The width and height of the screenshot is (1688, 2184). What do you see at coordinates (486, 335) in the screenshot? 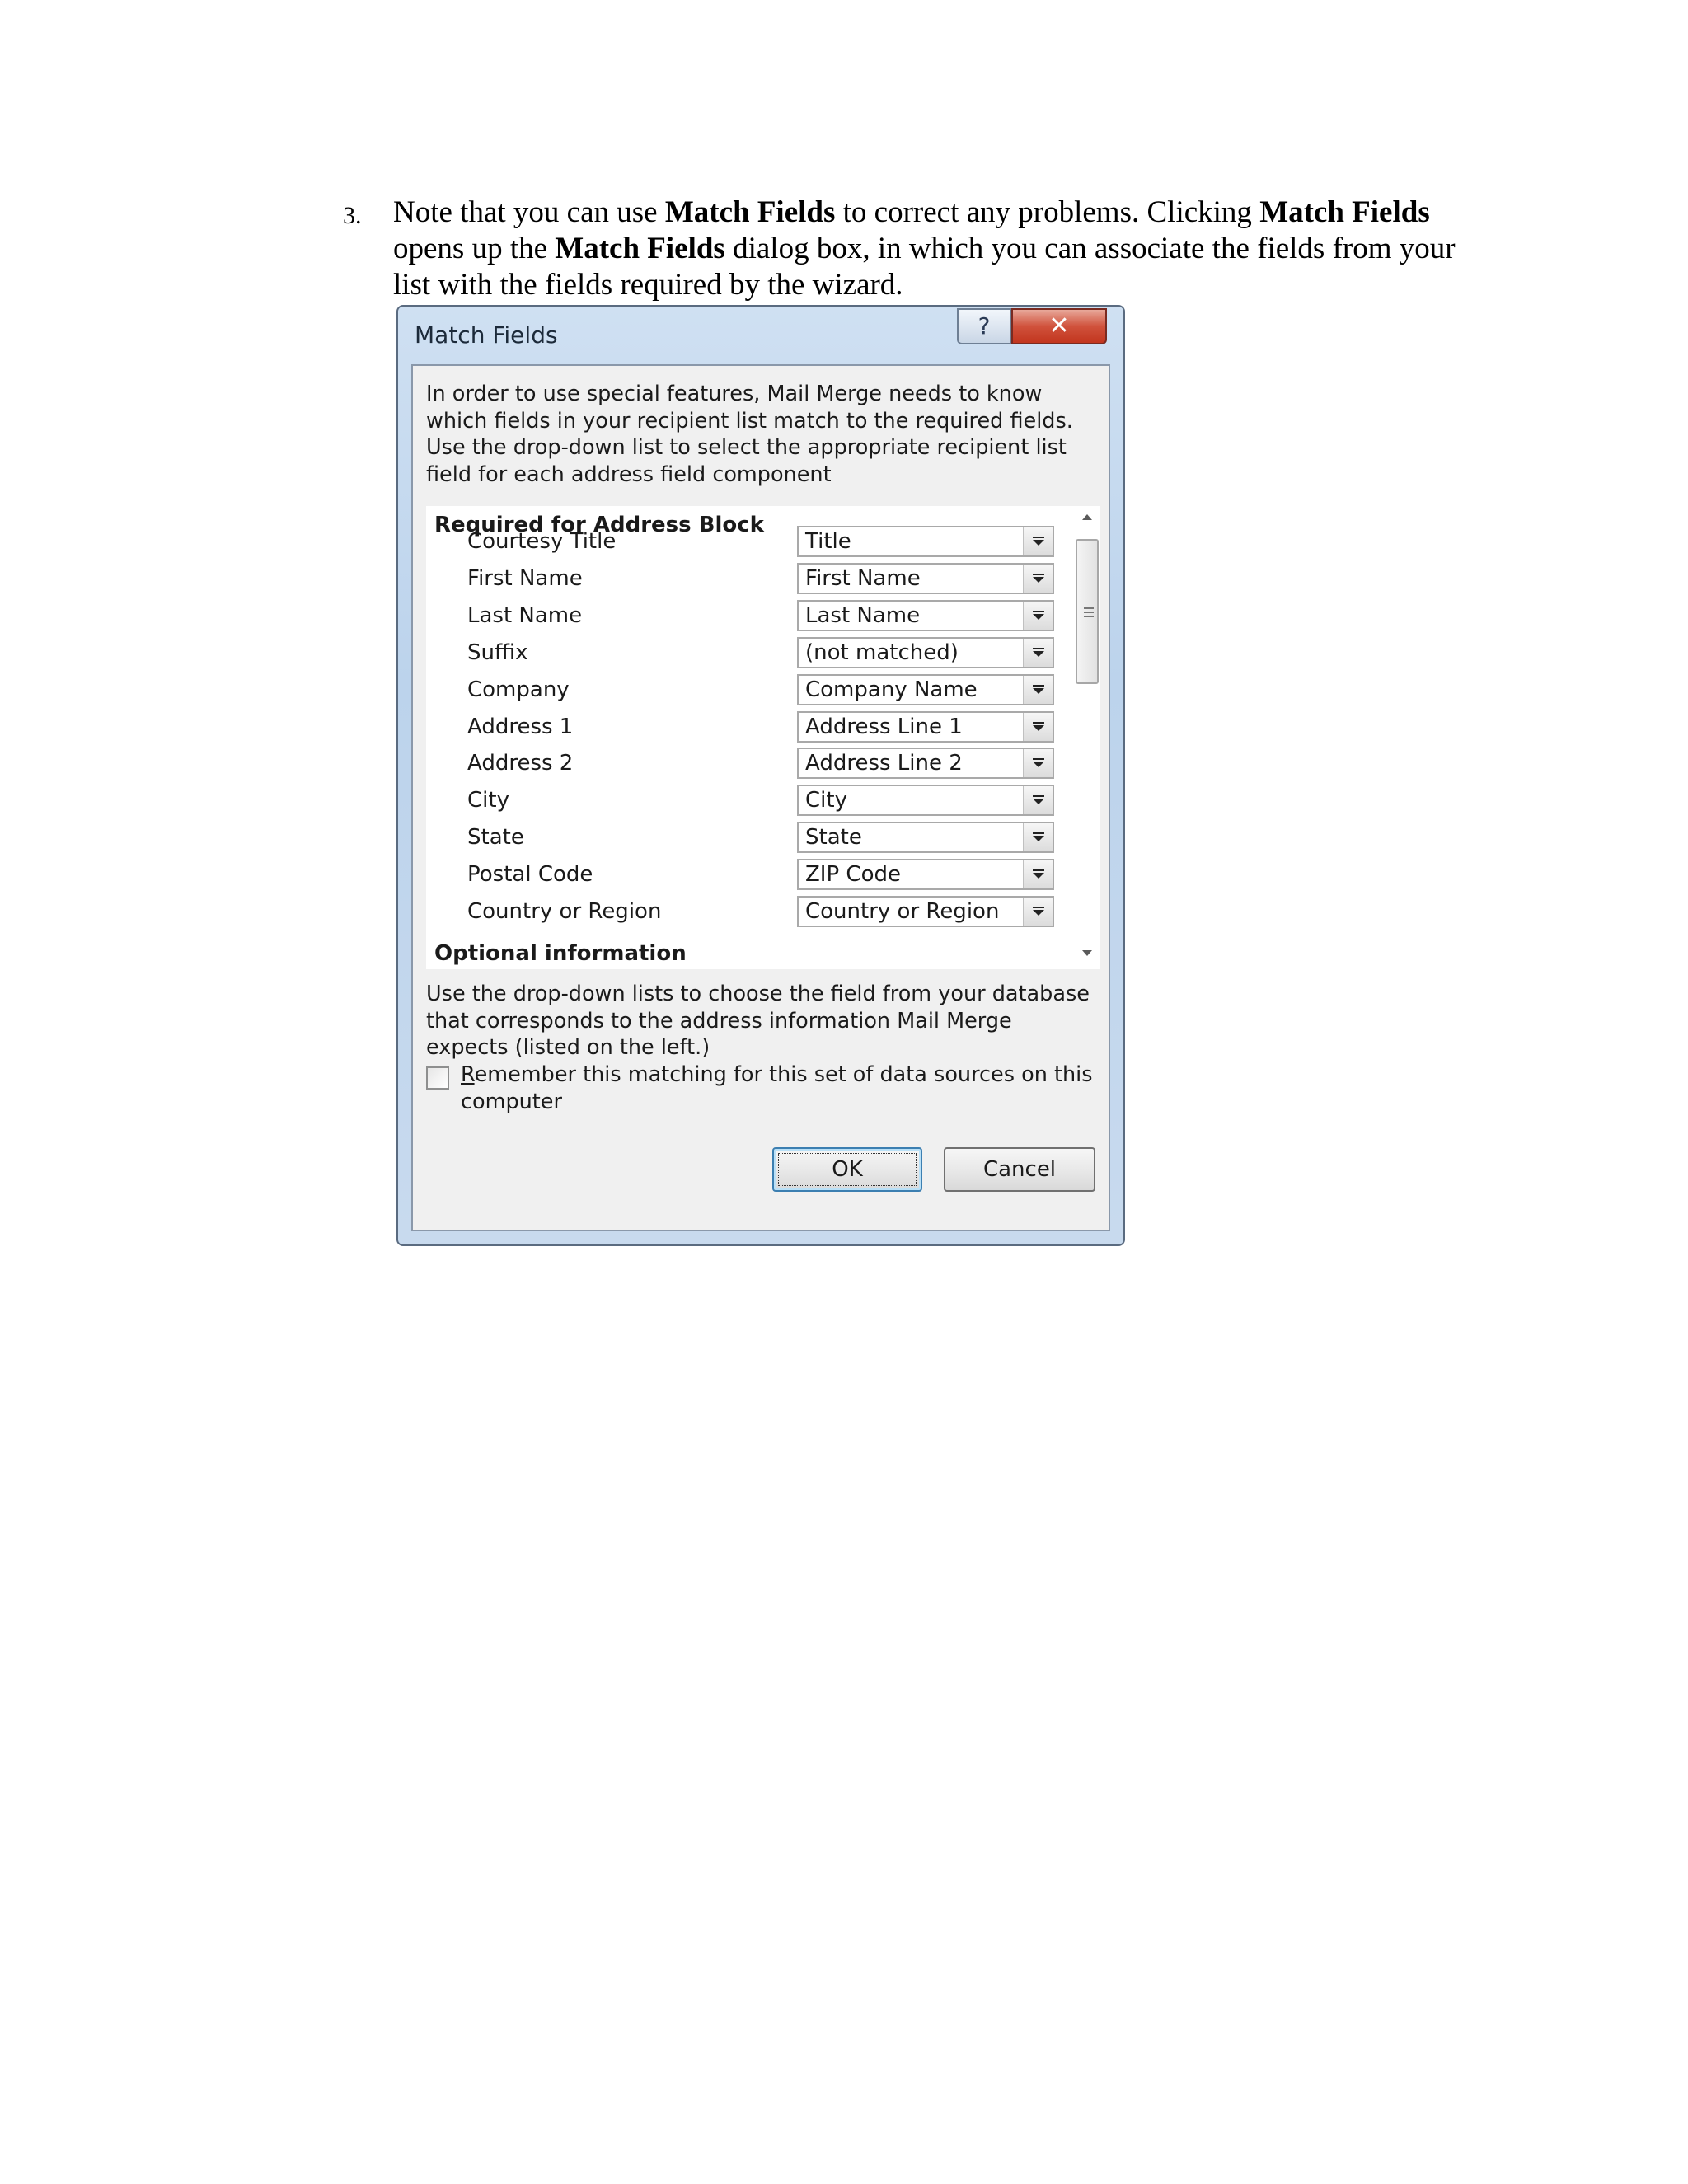
I see `dialog-title: Match Fields` at bounding box center [486, 335].